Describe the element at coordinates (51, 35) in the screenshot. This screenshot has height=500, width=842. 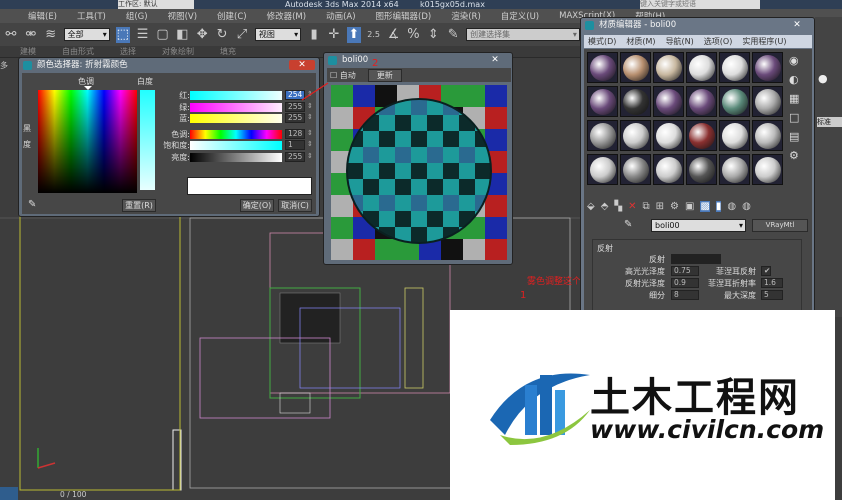
I see `bind-spacewarp-icon: ≋` at that location.